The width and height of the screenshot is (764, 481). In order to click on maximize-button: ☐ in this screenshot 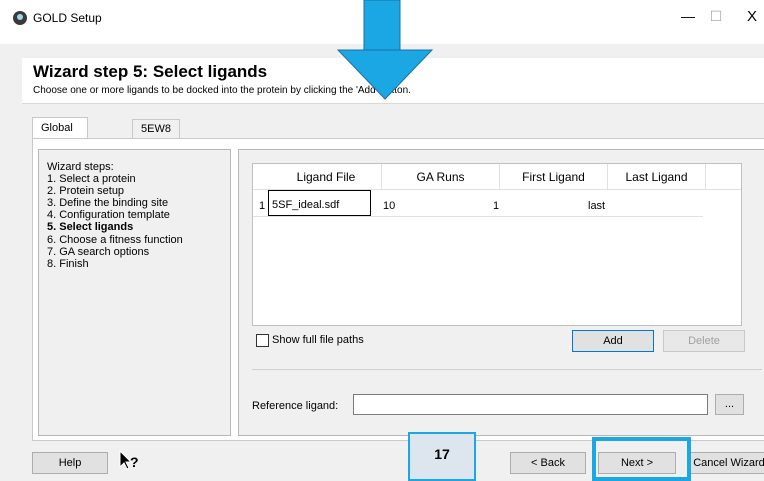, I will do `click(716, 16)`.